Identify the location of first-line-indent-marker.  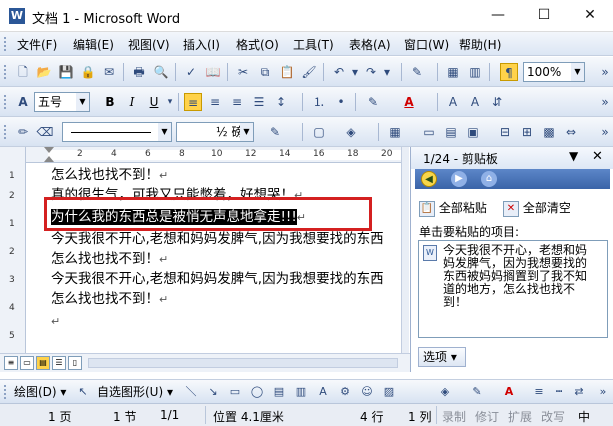
(49, 150).